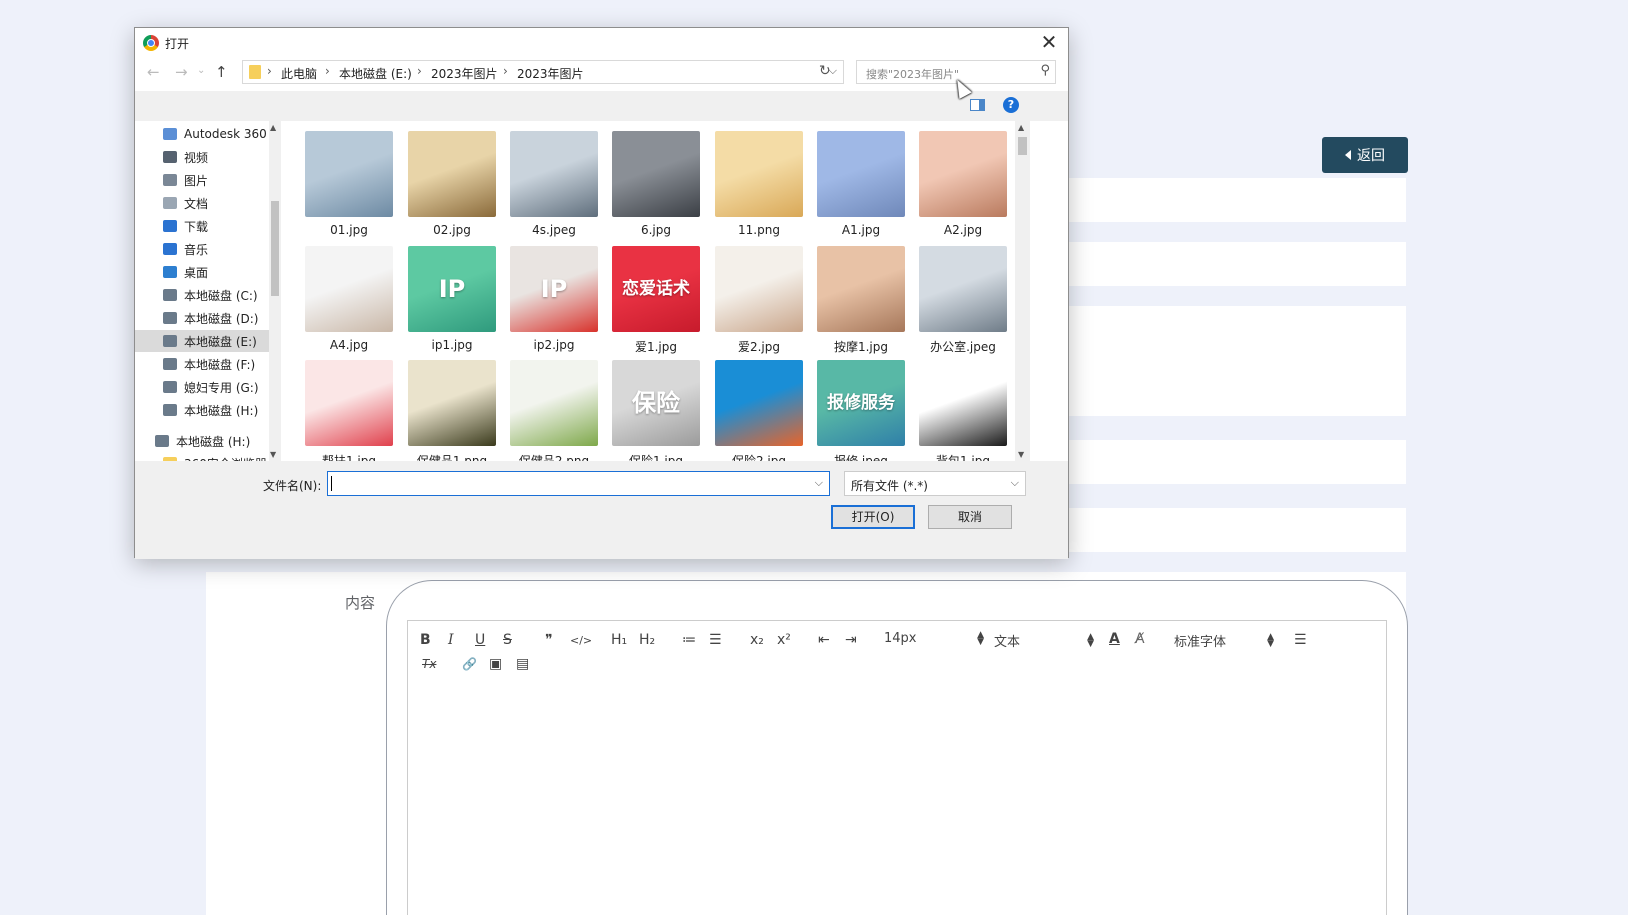 The height and width of the screenshot is (915, 1628). I want to click on folder-icon, so click(255, 72).